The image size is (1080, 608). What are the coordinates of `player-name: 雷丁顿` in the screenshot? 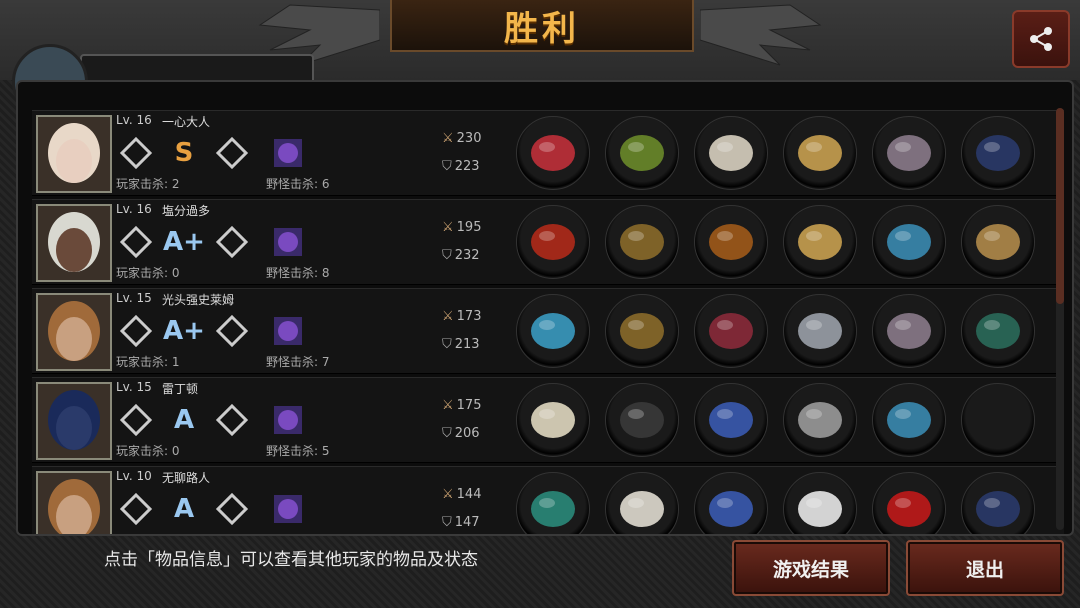 It's located at (180, 389).